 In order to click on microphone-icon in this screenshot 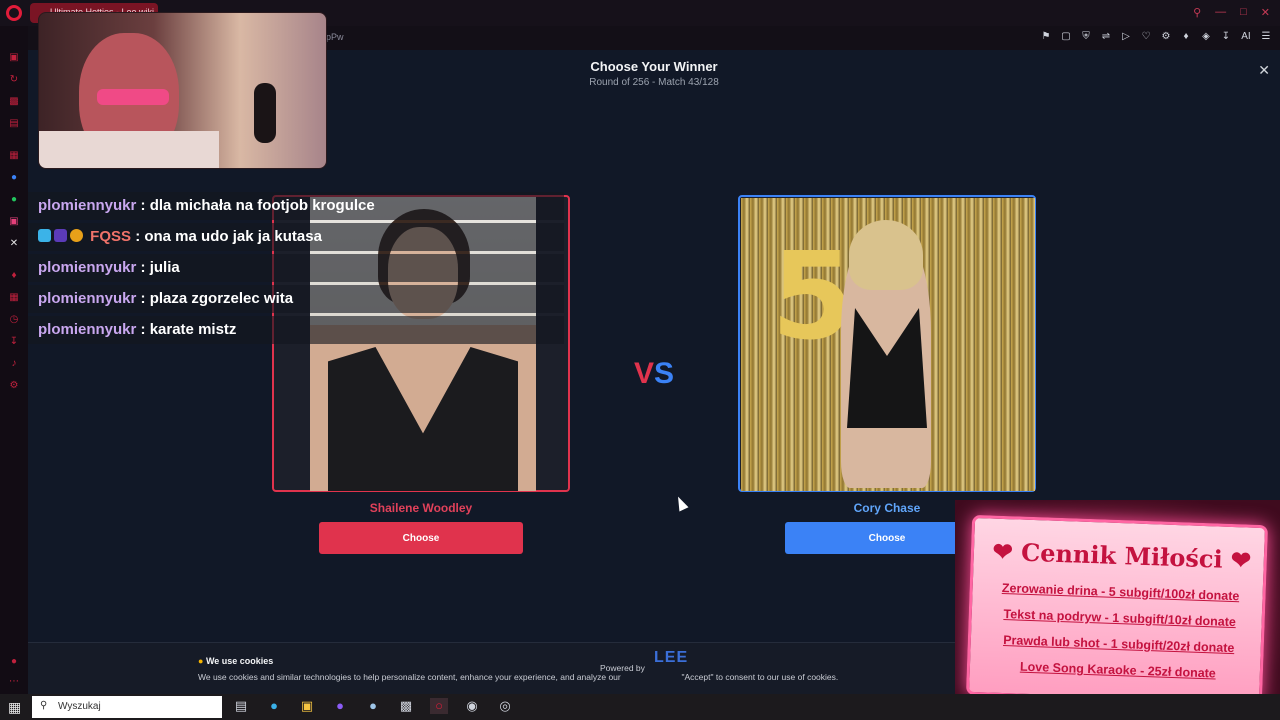, I will do `click(265, 113)`.